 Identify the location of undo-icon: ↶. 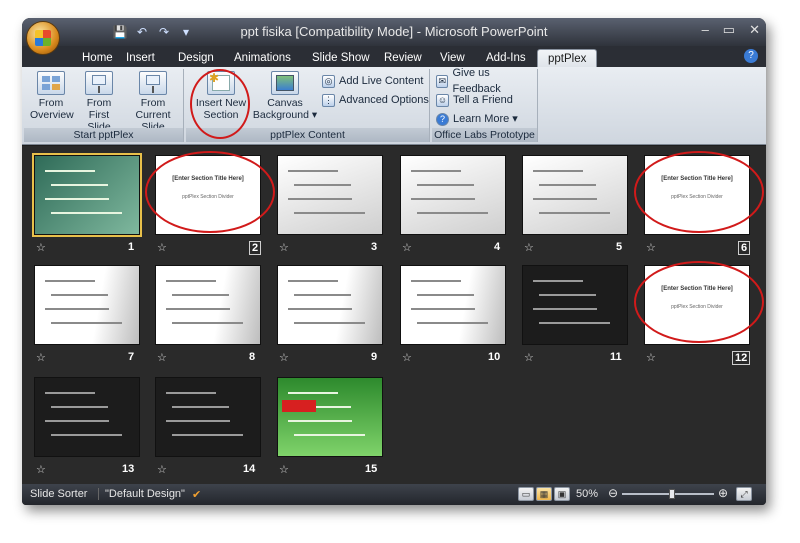
(142, 32).